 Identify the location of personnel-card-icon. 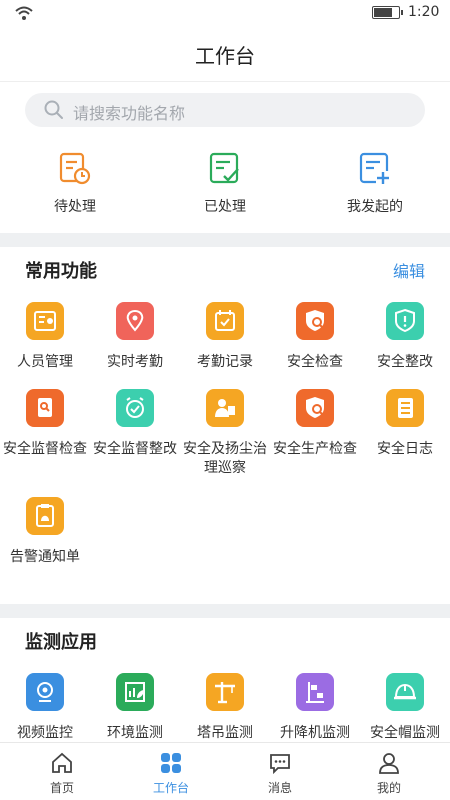
(45, 321).